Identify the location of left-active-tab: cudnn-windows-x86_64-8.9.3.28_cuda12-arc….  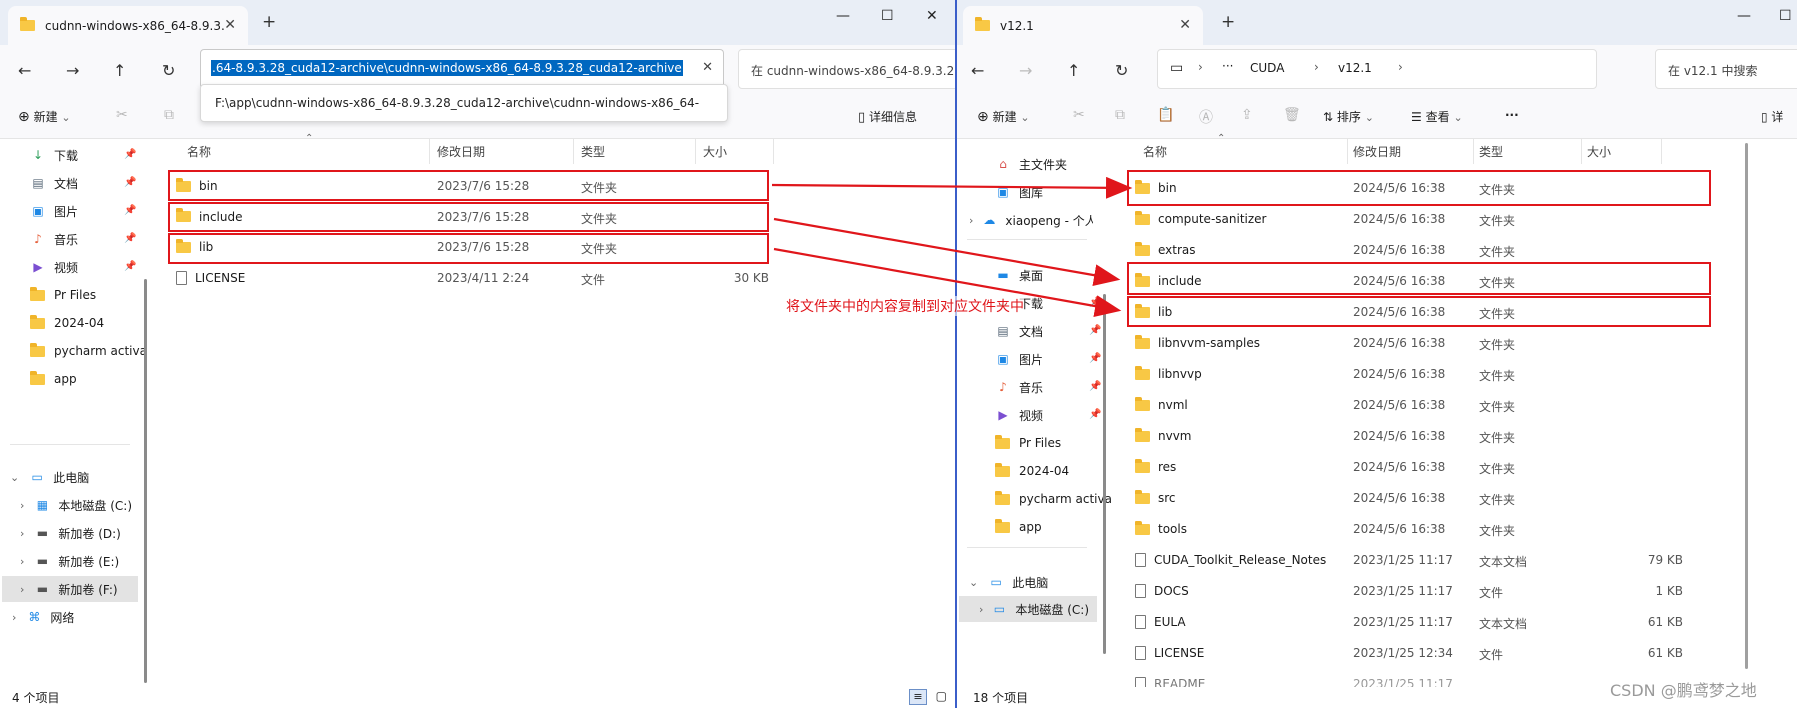
(128, 25).